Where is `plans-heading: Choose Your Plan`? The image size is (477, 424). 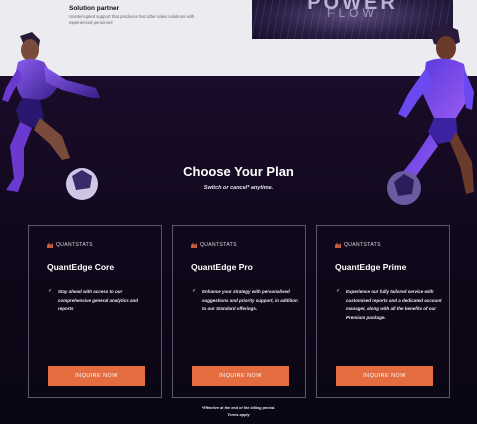 plans-heading: Choose Your Plan is located at coordinates (238, 171).